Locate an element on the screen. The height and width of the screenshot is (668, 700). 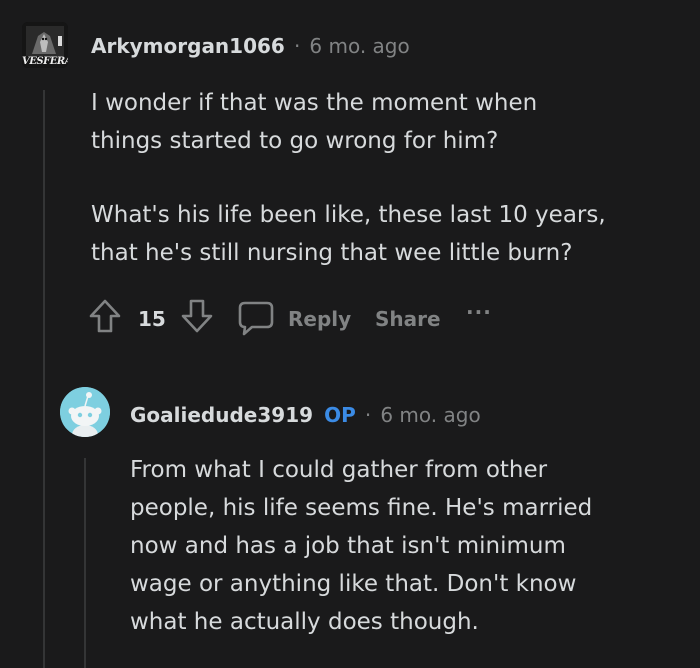
reply-label: Reply is located at coordinates (320, 319).